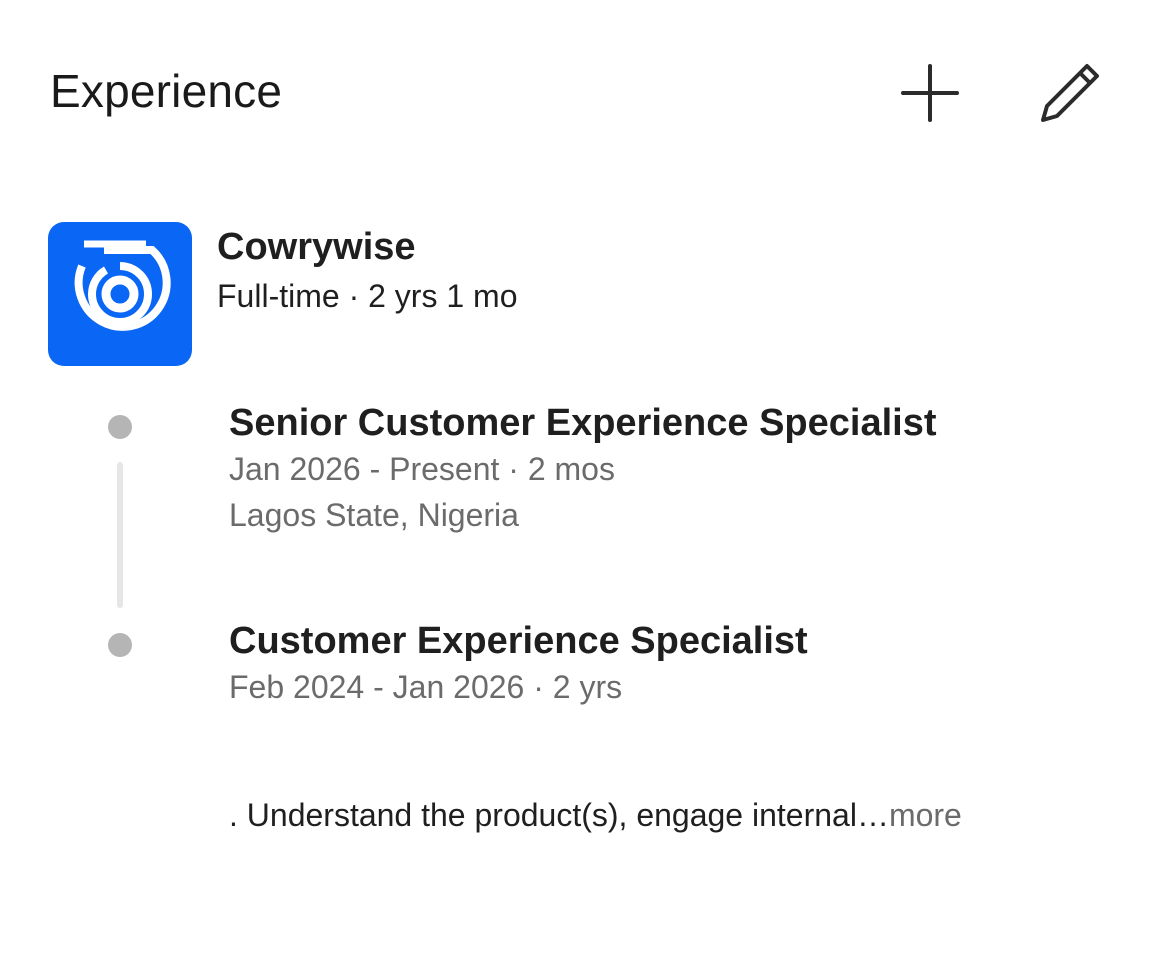  I want to click on role-dates: Feb 2024 - Jan 2026 · 2 yrs, so click(426, 687).